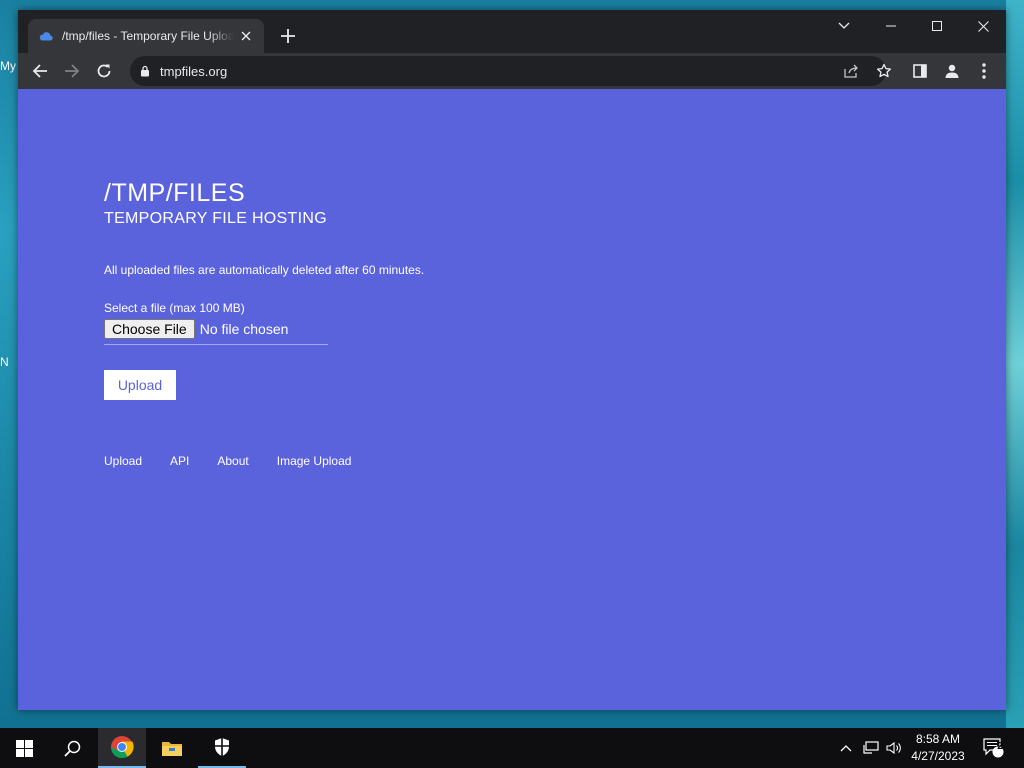 This screenshot has width=1024, height=768. Describe the element at coordinates (938, 748) in the screenshot. I see `system-clock: 8:58 AM 4/27/2023` at that location.